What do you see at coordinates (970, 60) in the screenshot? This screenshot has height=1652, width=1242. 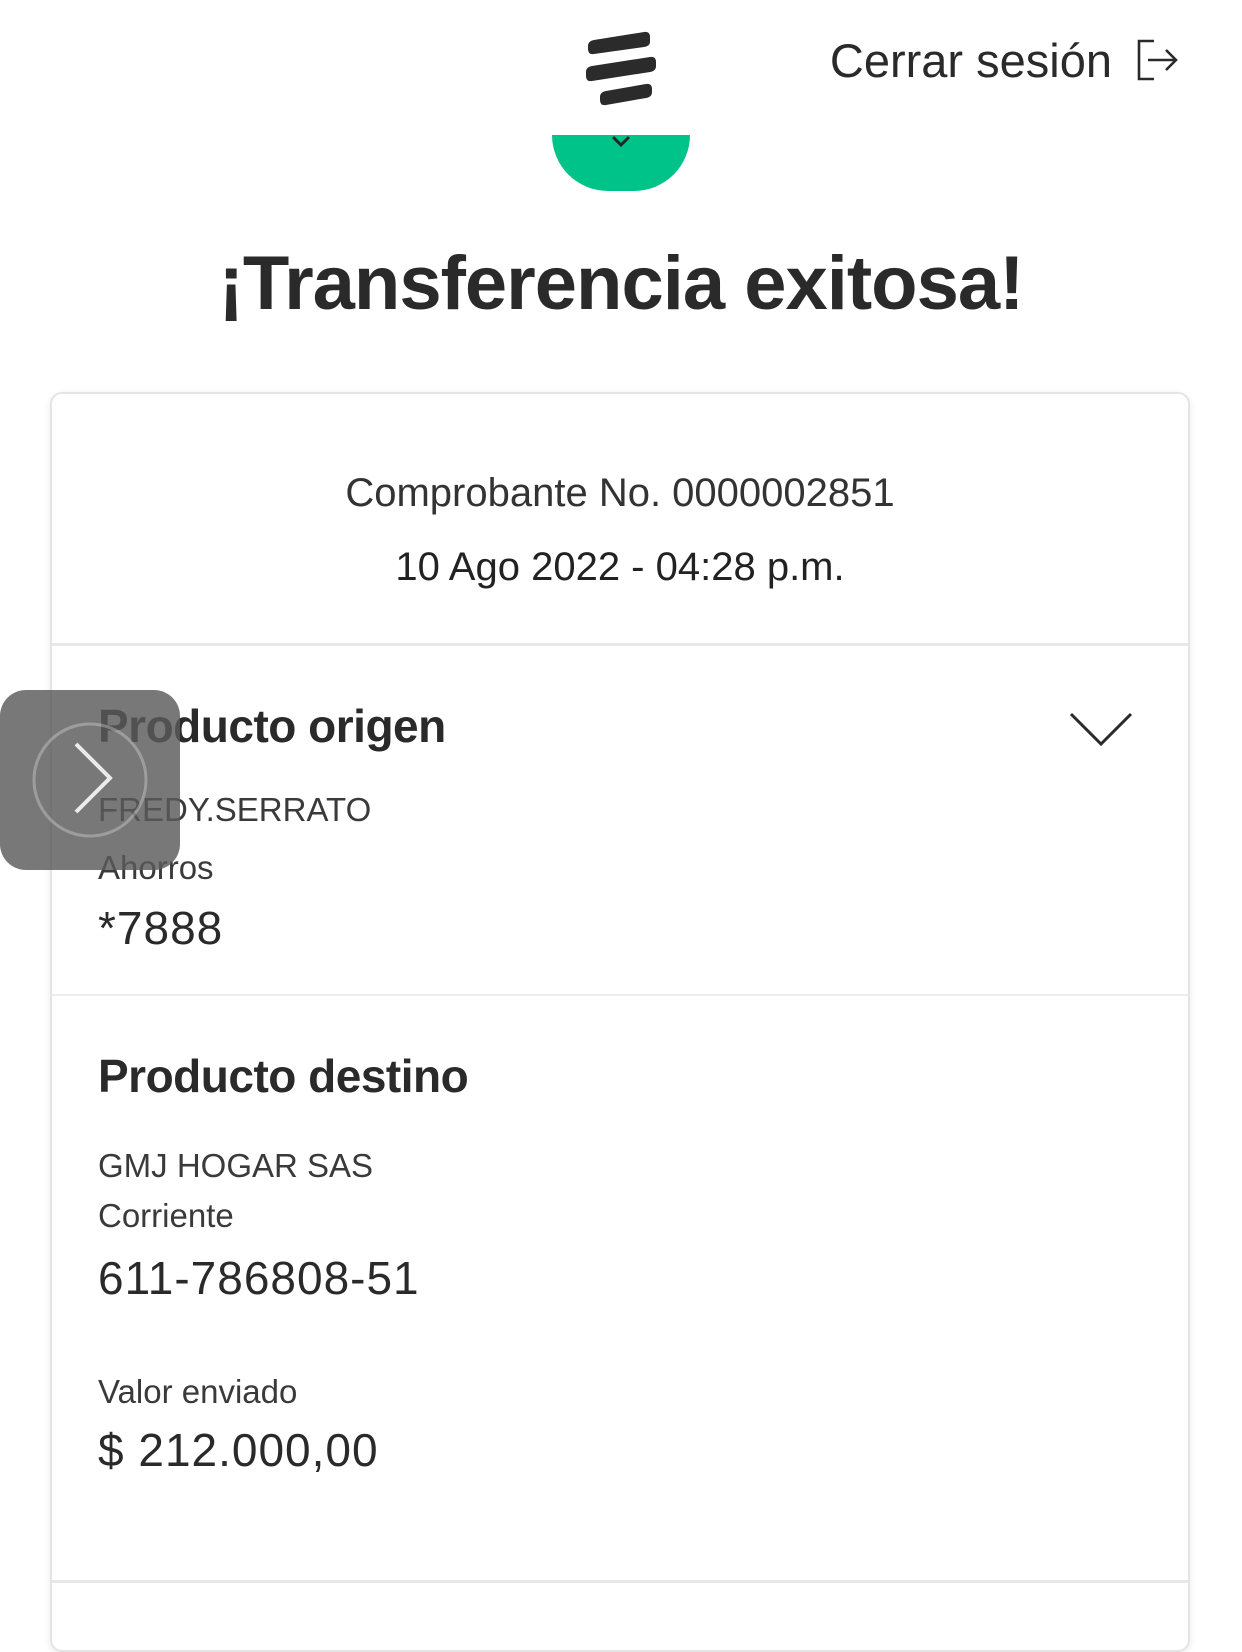 I see `logout-label: Cerrar sesión` at bounding box center [970, 60].